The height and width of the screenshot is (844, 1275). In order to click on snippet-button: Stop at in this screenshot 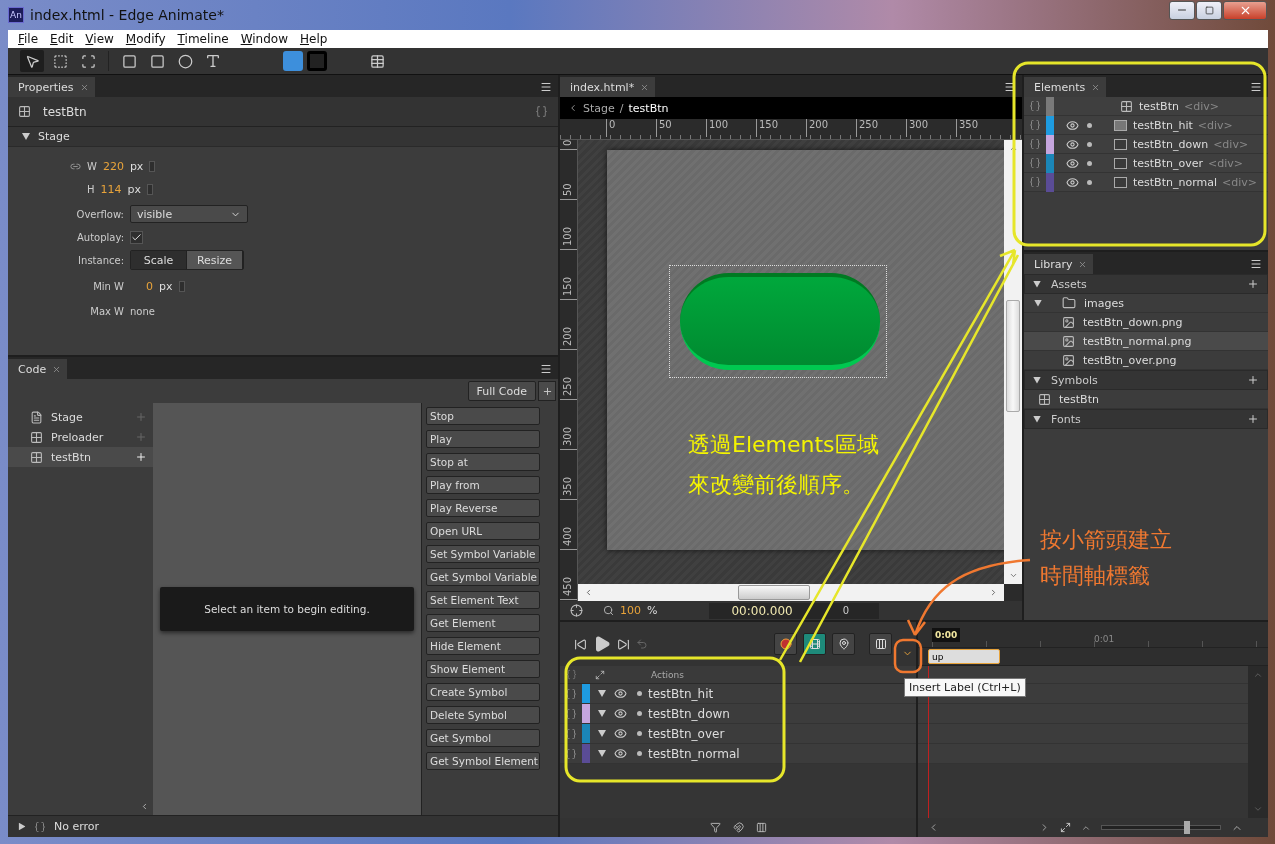, I will do `click(483, 462)`.